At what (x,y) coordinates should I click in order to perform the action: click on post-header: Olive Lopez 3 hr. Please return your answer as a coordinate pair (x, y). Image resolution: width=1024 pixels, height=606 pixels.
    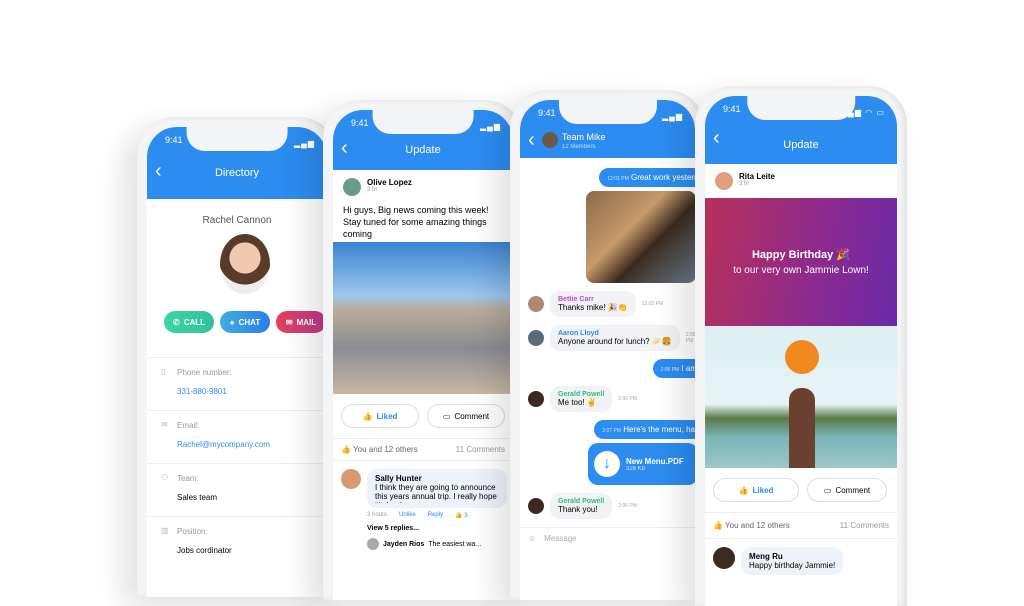
    Looking at the image, I should click on (423, 183).